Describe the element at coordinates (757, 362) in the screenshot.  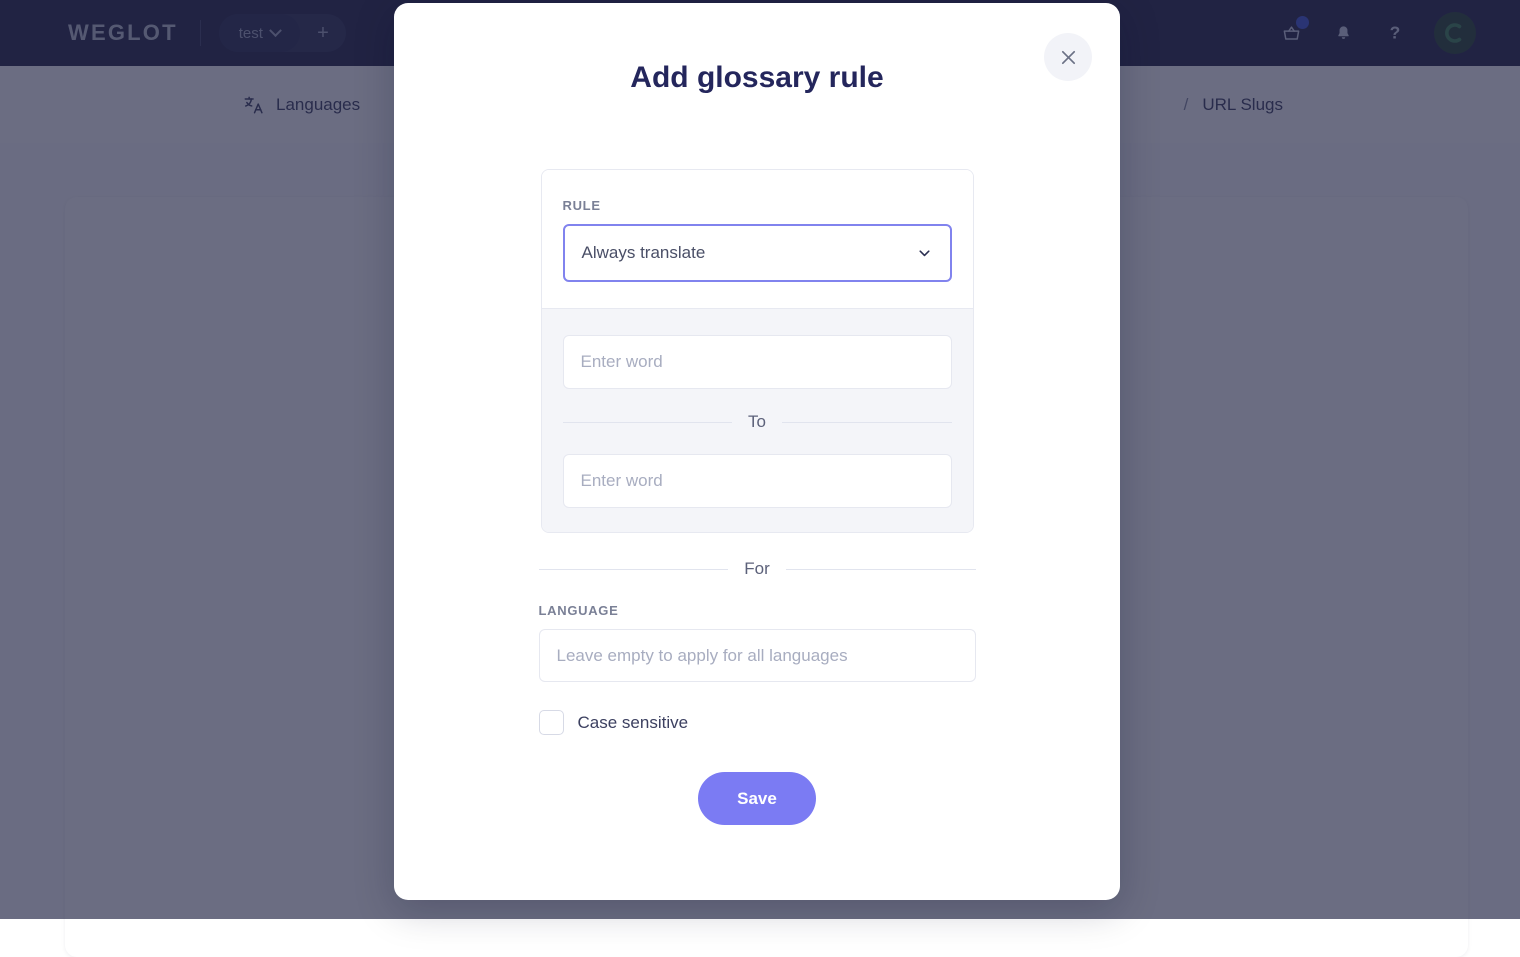
I see `source-word-input` at that location.